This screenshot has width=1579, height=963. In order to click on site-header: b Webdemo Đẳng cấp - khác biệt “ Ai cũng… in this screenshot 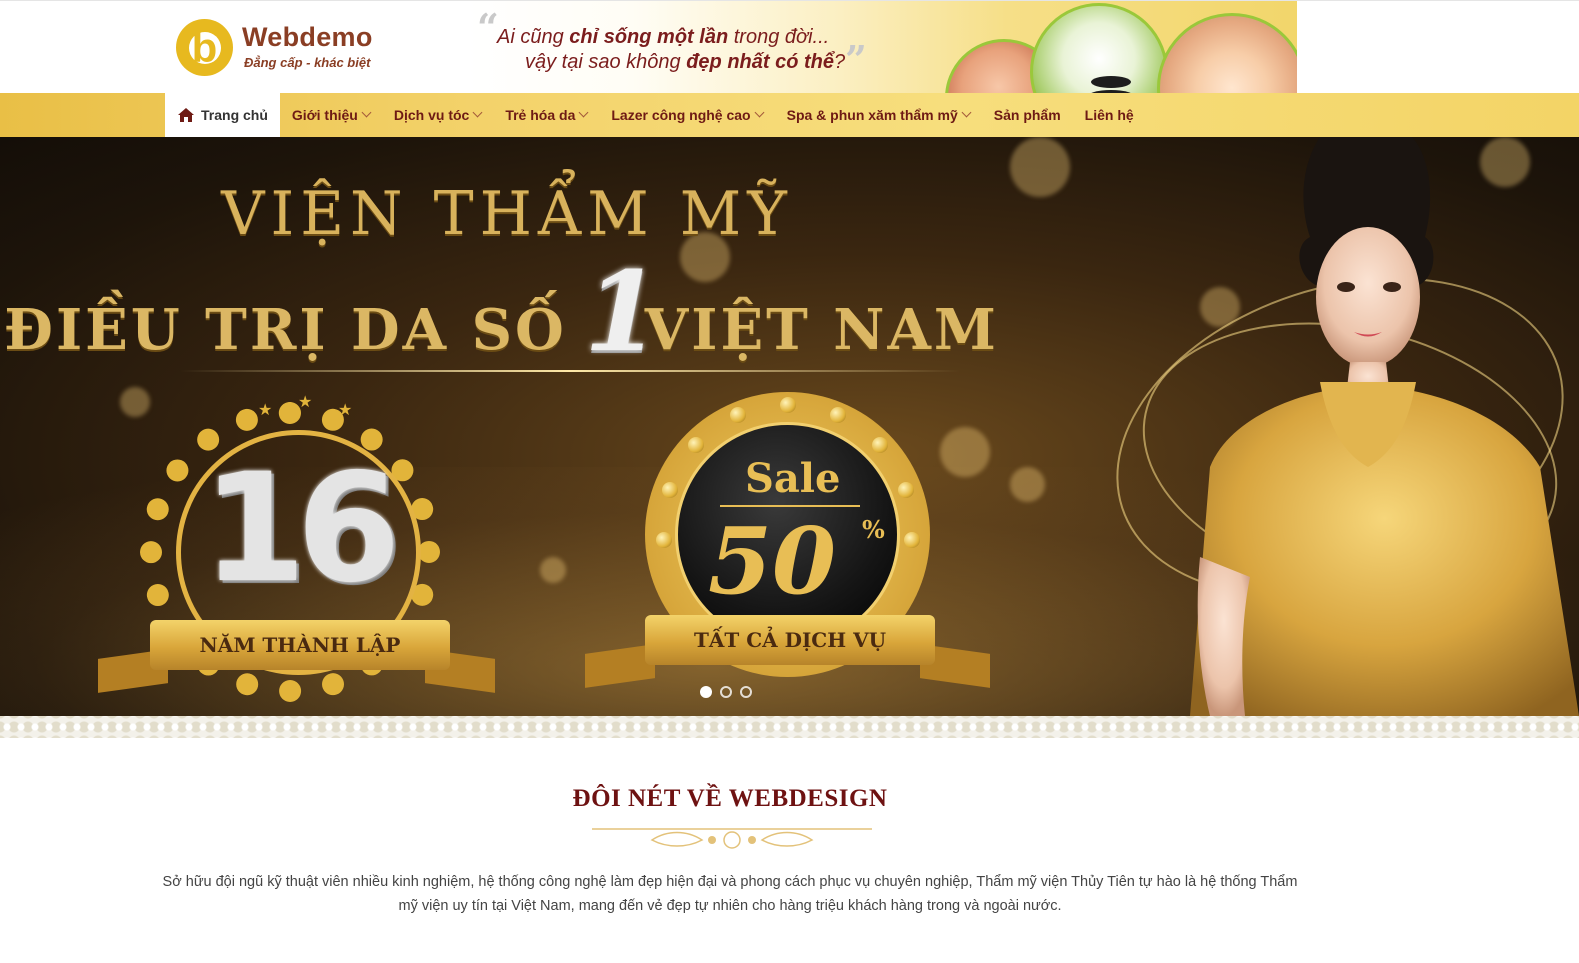, I will do `click(789, 46)`.